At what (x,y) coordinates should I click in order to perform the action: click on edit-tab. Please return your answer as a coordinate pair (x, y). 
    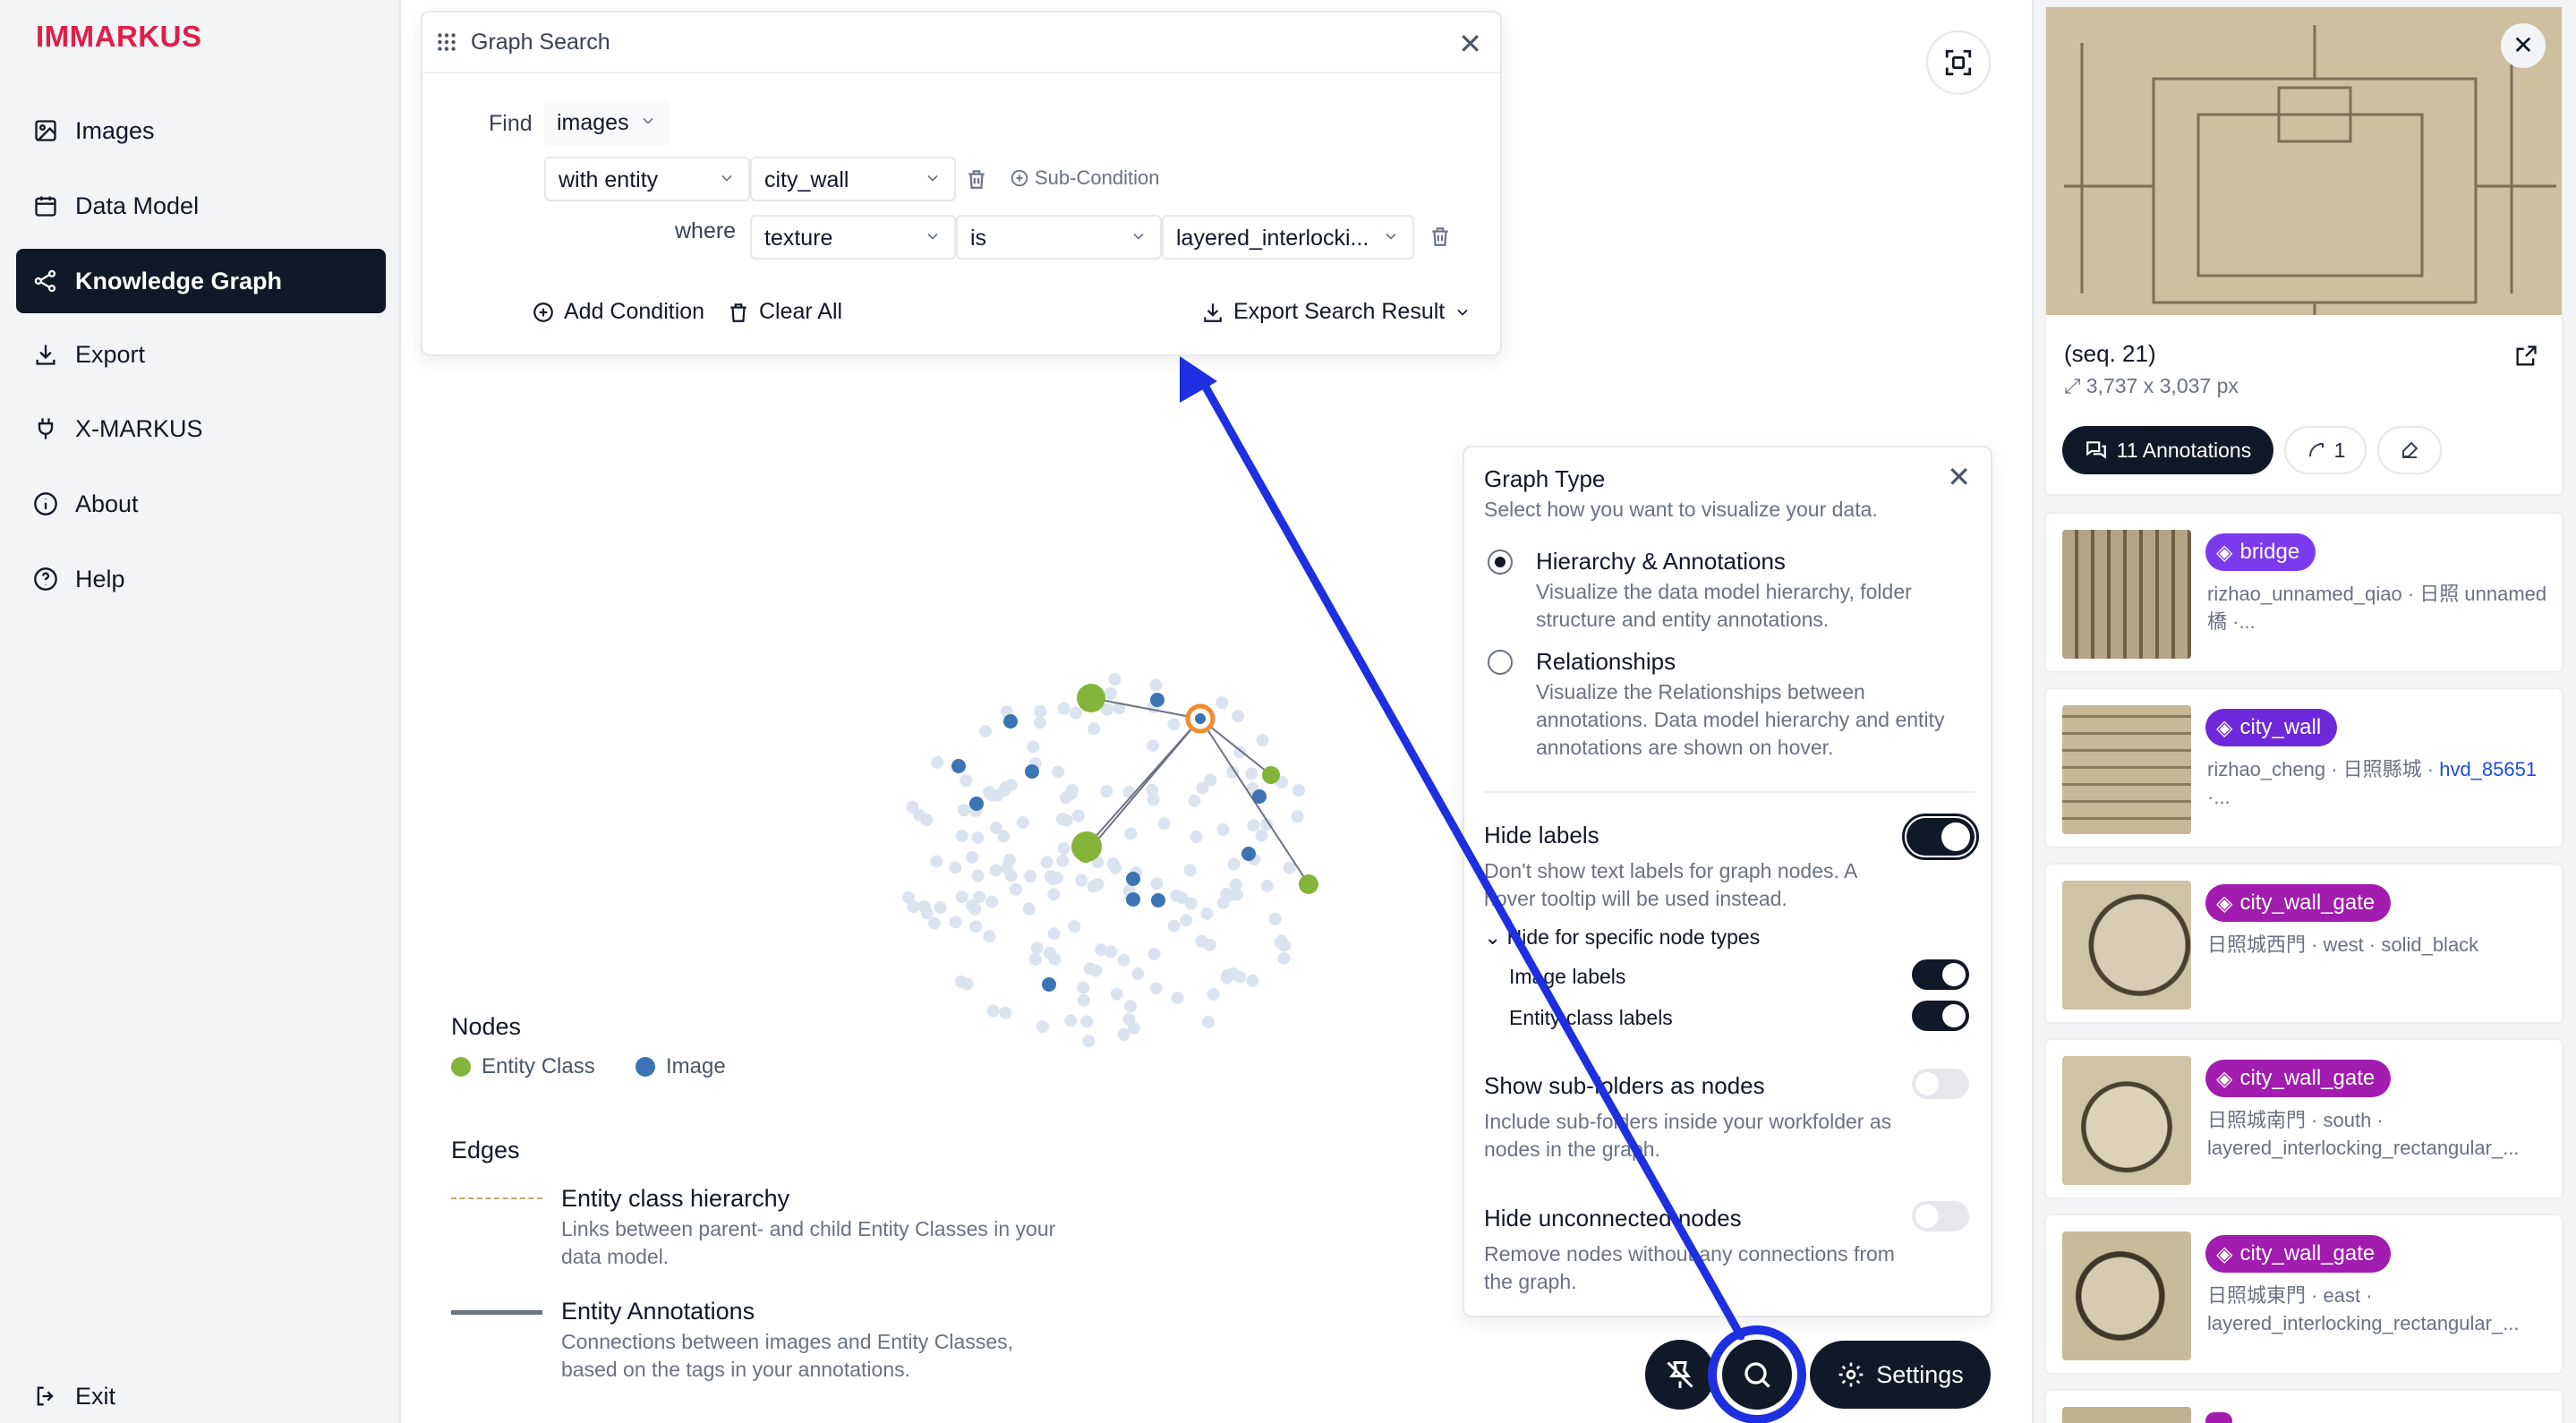
    Looking at the image, I should click on (2409, 450).